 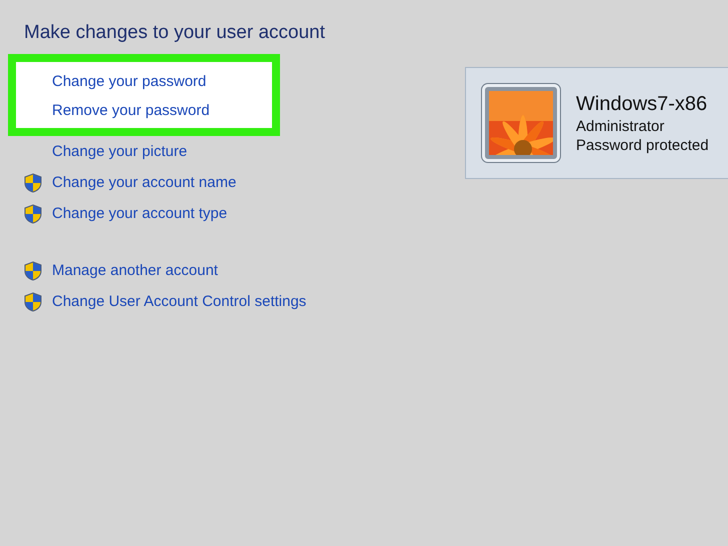 What do you see at coordinates (144, 182) in the screenshot?
I see `link: Change your account name` at bounding box center [144, 182].